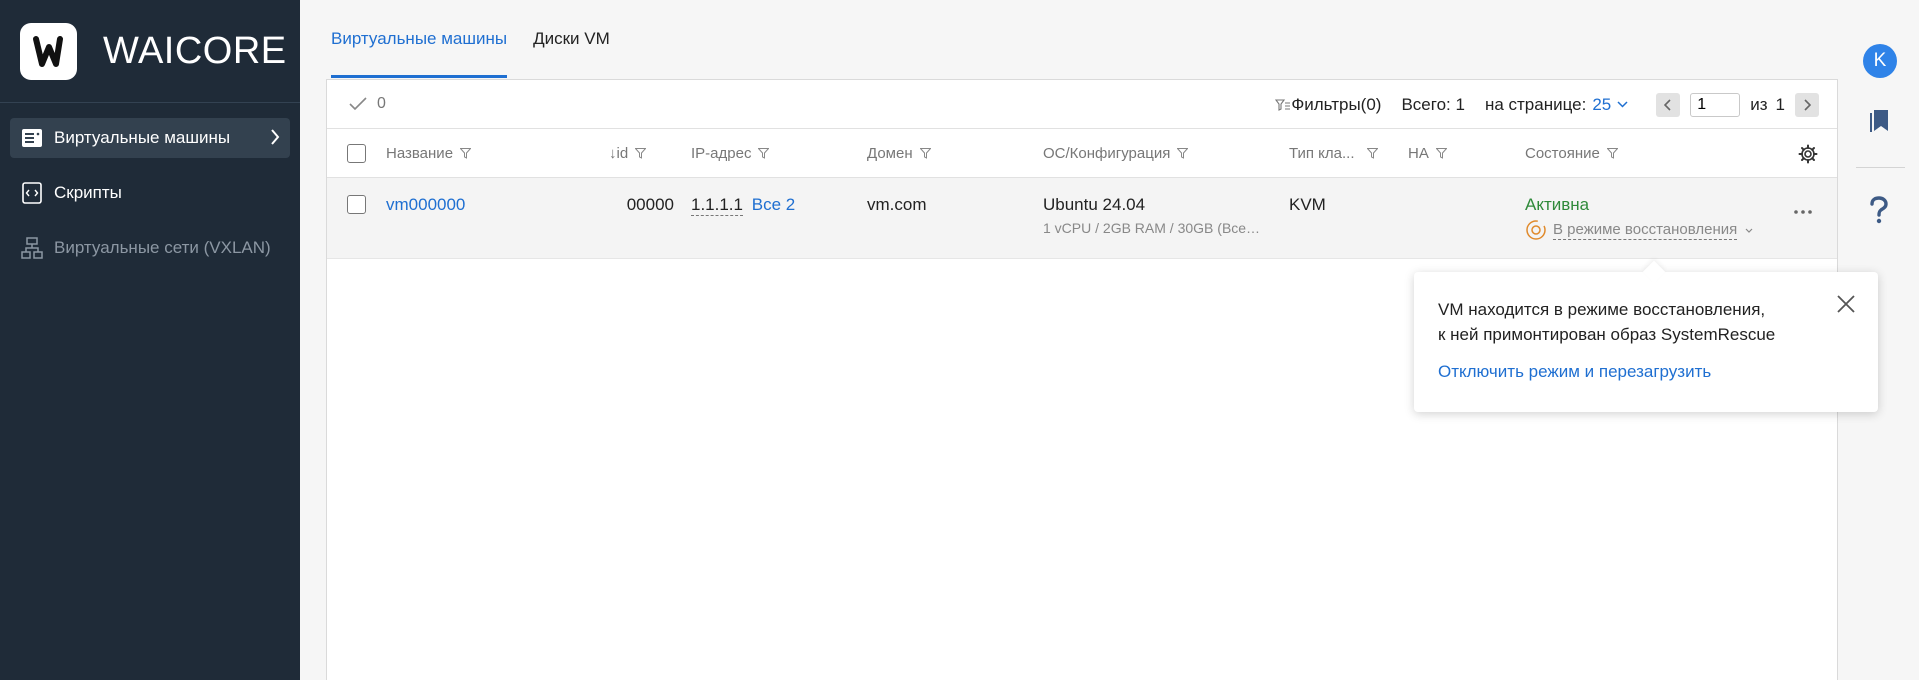  I want to click on select-all-checkbox, so click(356, 153).